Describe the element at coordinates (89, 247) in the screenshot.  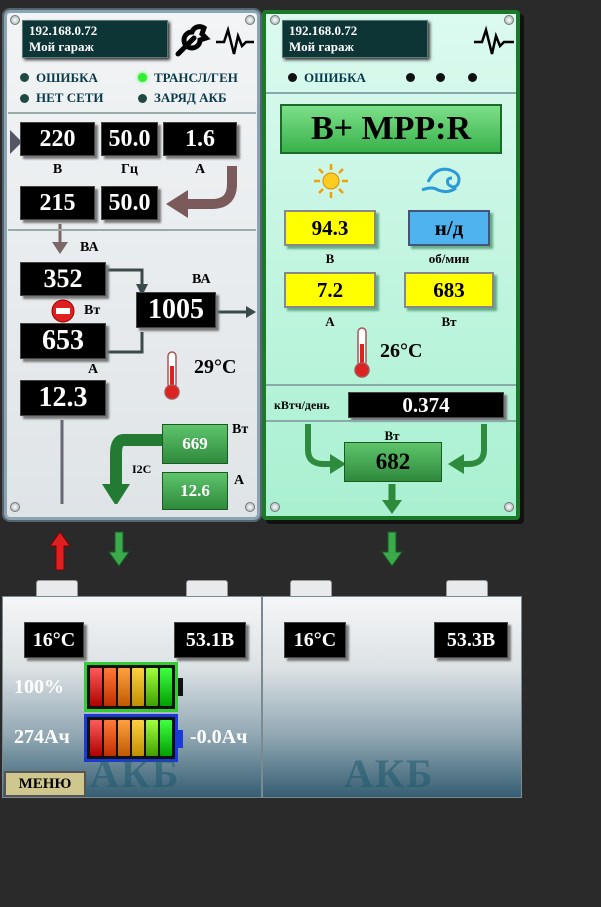
I see `apparent-power-unit: ВА` at that location.